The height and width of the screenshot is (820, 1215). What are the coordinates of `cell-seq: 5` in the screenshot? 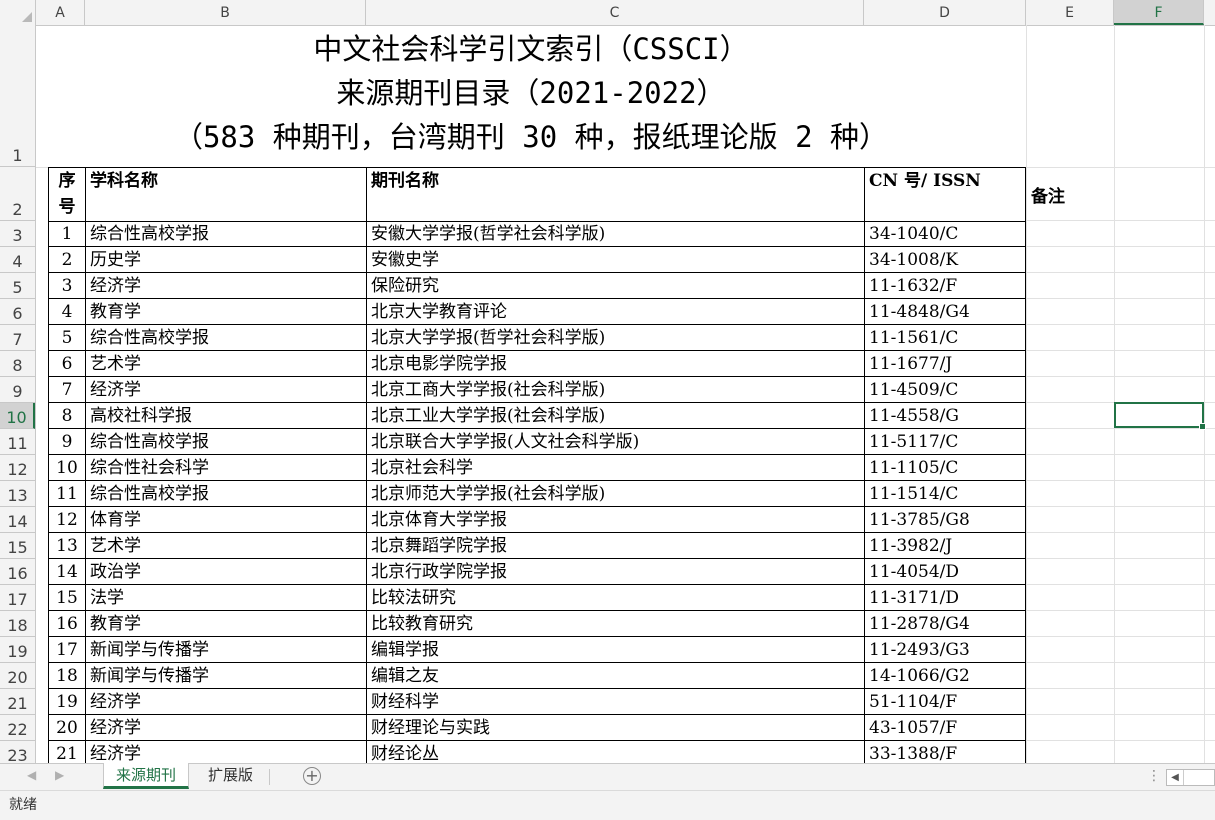 It's located at (66, 338).